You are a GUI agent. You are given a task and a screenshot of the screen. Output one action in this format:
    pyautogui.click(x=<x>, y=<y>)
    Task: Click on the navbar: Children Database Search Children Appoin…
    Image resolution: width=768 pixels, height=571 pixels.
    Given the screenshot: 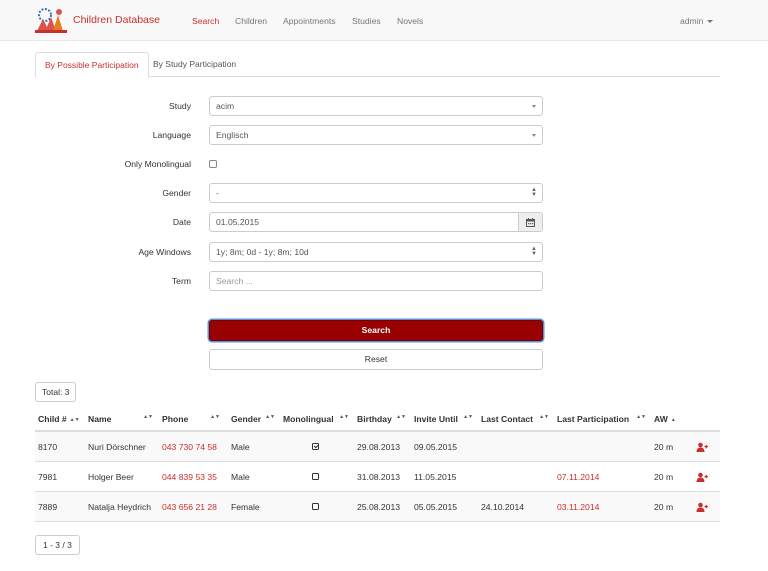 What is the action you would take?
    pyautogui.click(x=384, y=20)
    